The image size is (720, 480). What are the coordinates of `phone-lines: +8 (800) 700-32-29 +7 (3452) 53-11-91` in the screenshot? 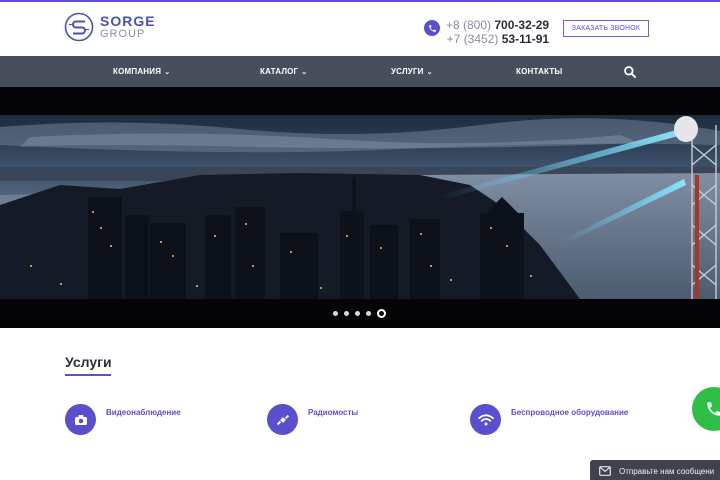 It's located at (497, 32).